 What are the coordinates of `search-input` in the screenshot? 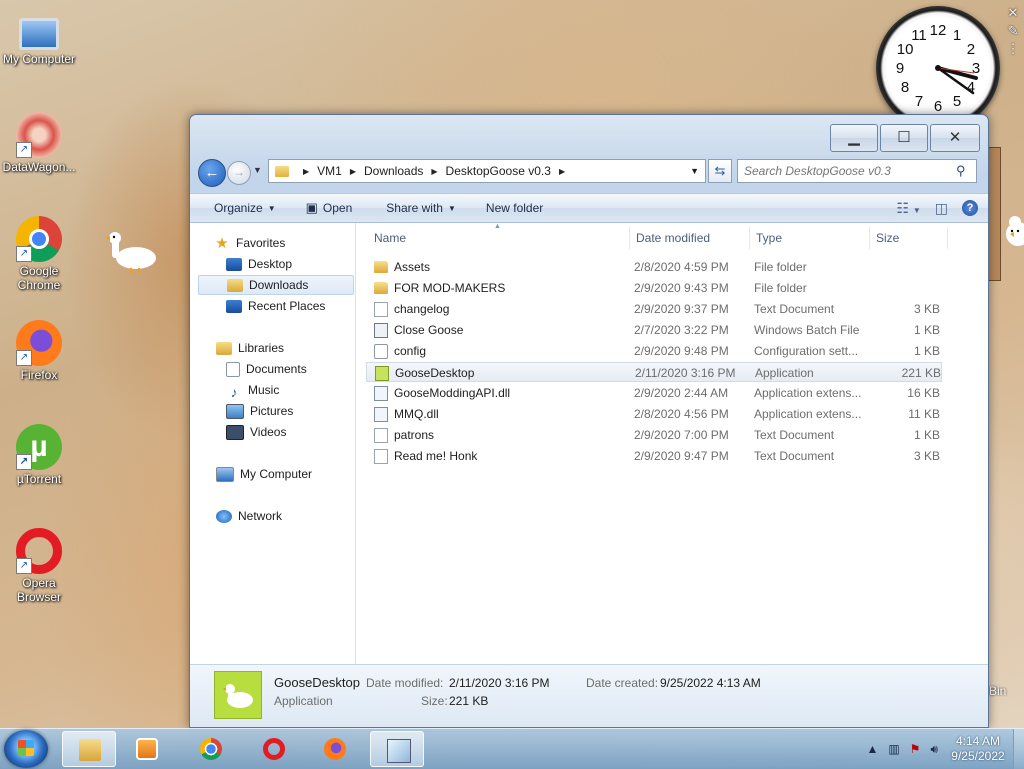 It's located at (847, 171).